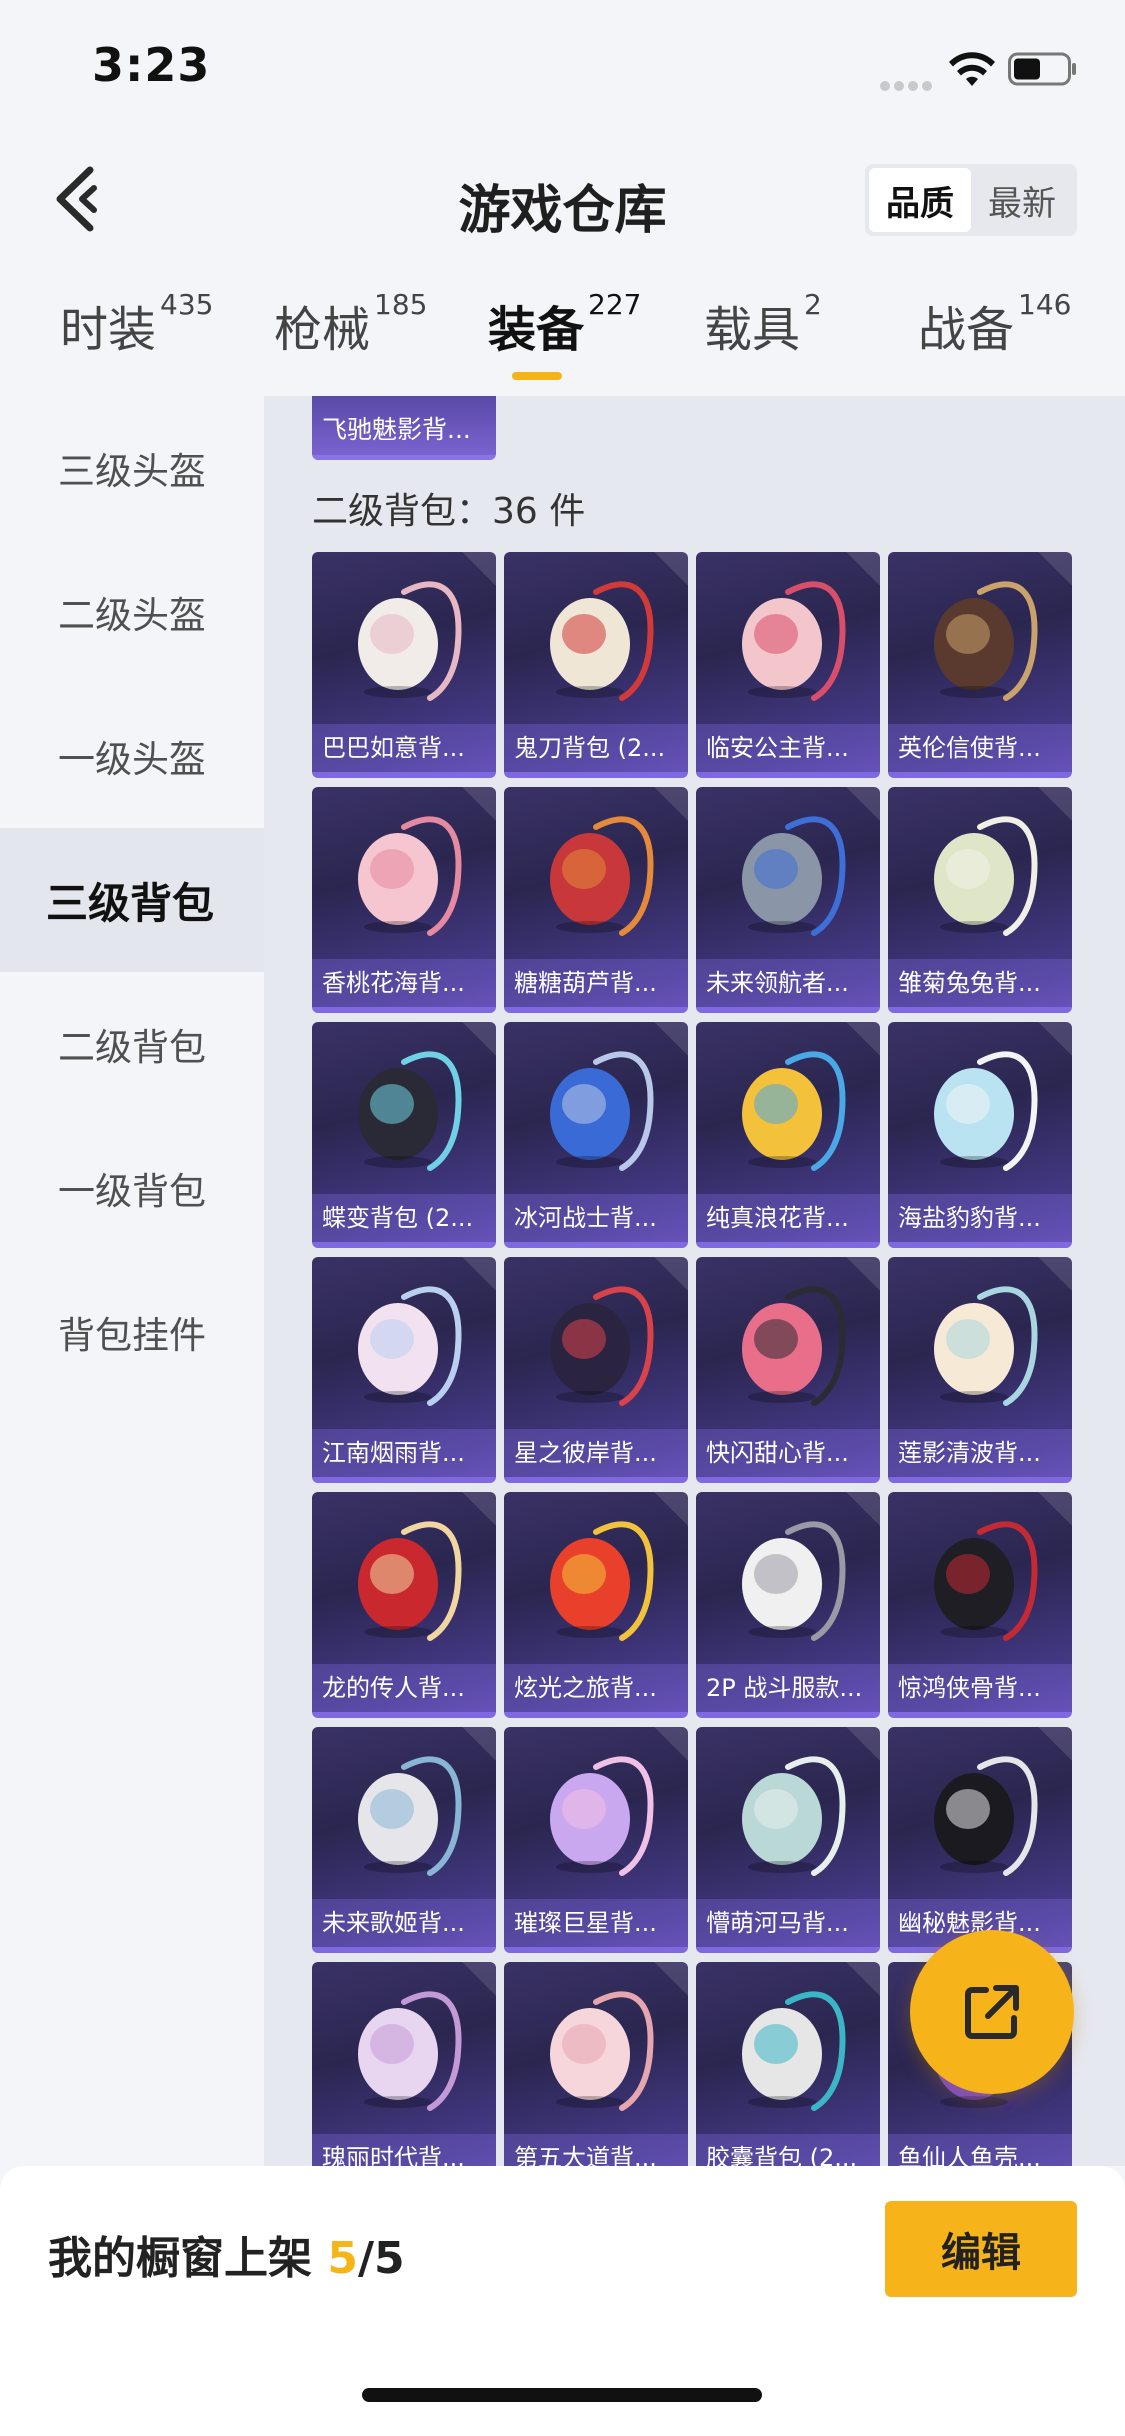  Describe the element at coordinates (1045, 304) in the screenshot. I see `tab-count: 146` at that location.